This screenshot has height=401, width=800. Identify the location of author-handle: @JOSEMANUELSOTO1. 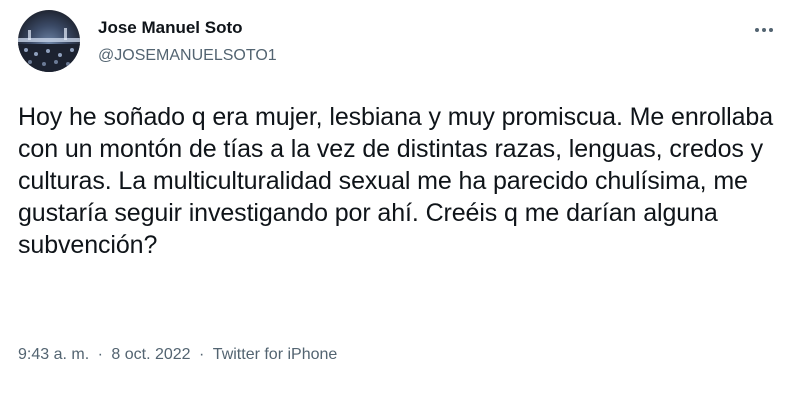
(187, 56).